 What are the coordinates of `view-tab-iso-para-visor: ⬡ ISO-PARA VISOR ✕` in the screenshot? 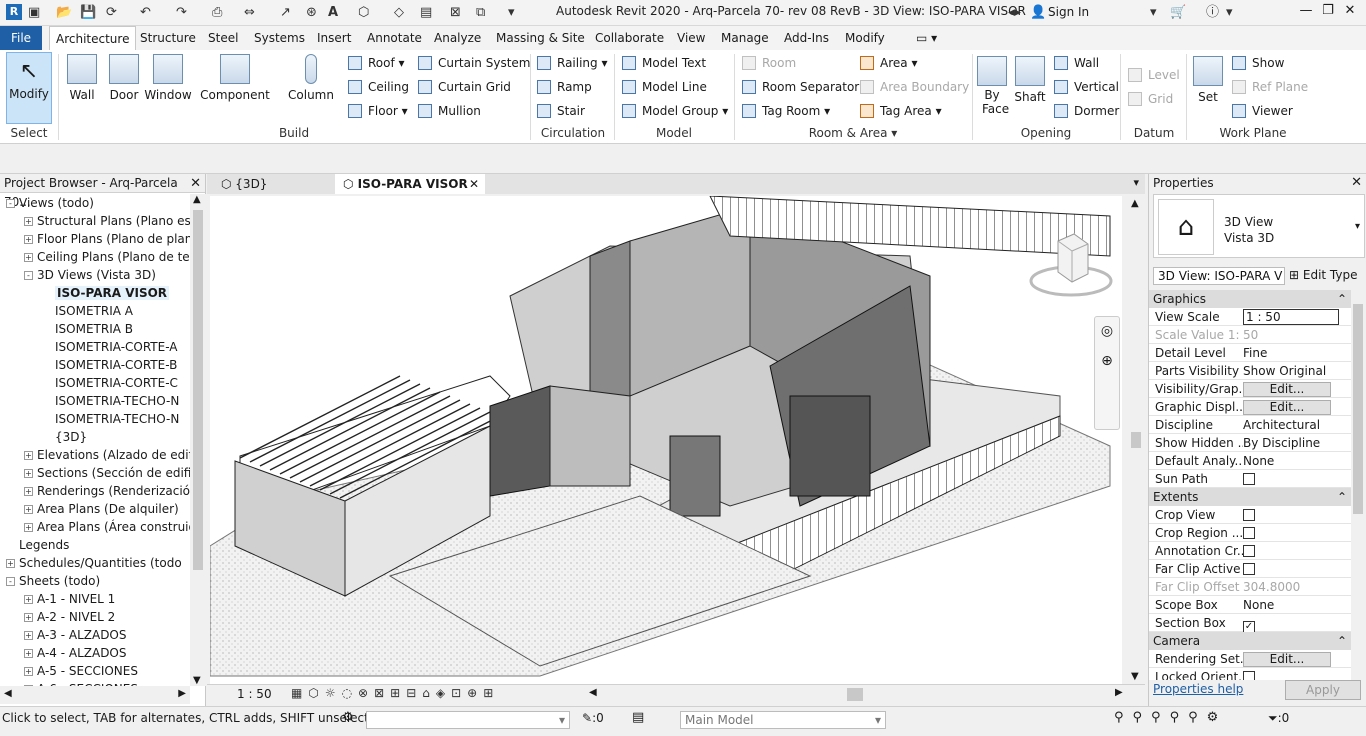 It's located at (410, 184).